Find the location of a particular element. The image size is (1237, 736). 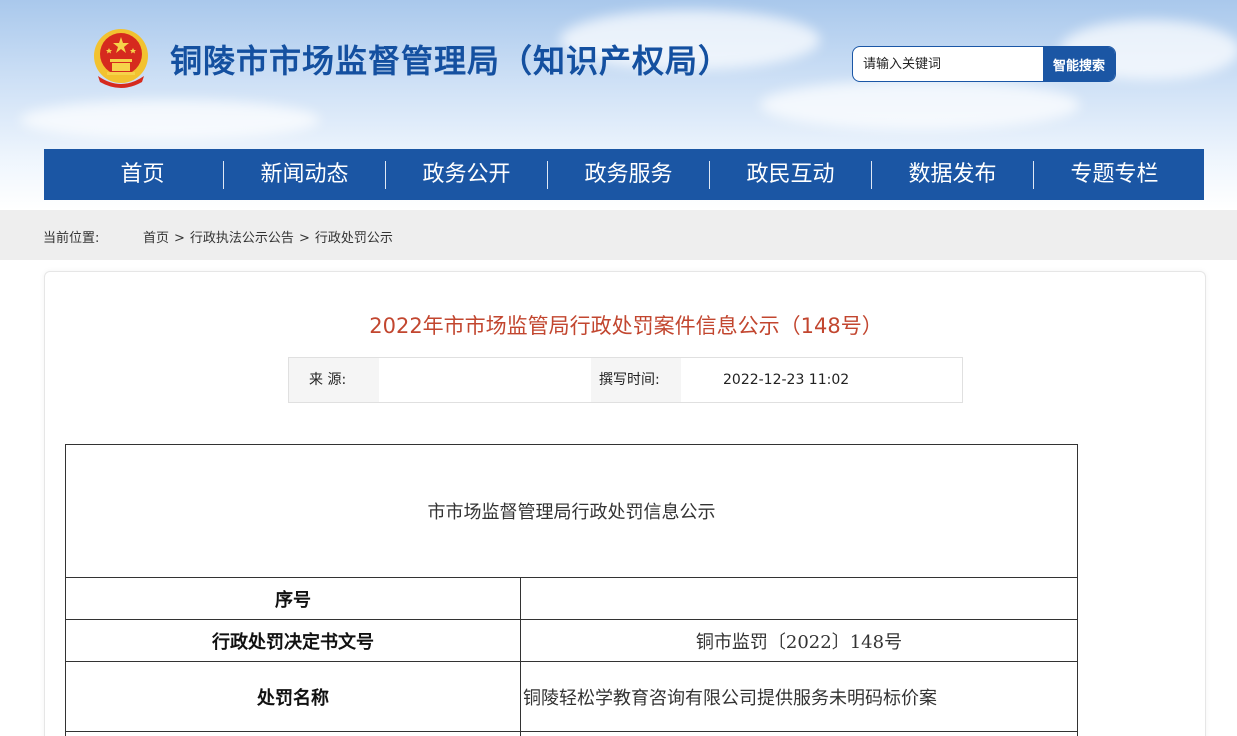

table-row: 序号 is located at coordinates (571, 598).